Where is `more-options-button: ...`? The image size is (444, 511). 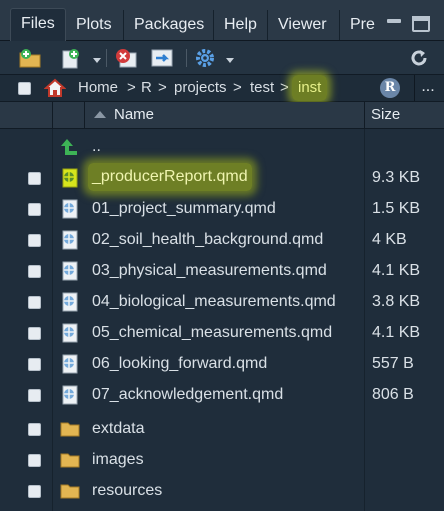 more-options-button: ... is located at coordinates (427, 88).